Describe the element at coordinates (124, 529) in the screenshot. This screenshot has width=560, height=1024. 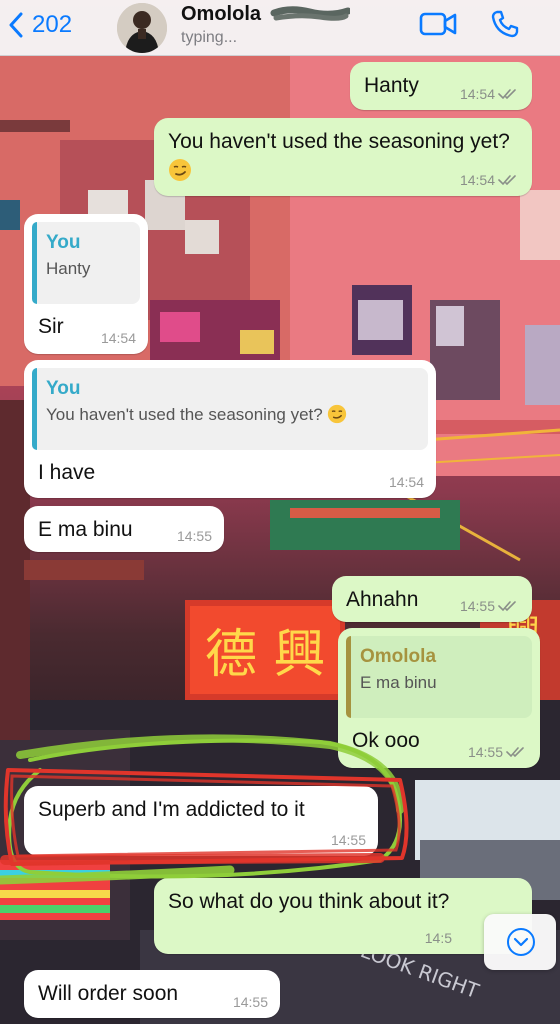
I see `incoming-message: E ma binu 14:55` at that location.